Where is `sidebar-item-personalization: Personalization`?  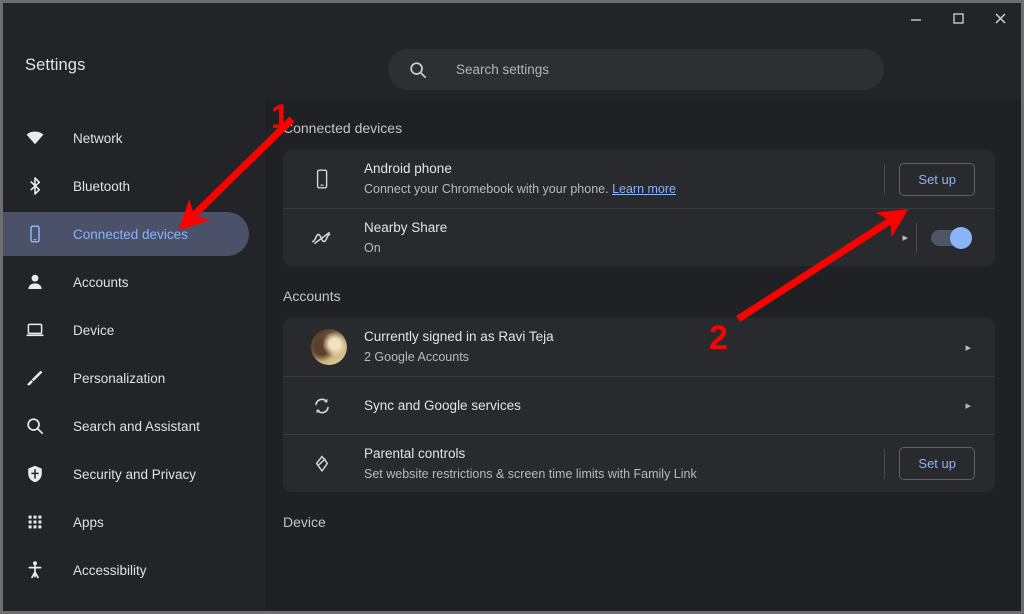 sidebar-item-personalization: Personalization is located at coordinates (126, 378).